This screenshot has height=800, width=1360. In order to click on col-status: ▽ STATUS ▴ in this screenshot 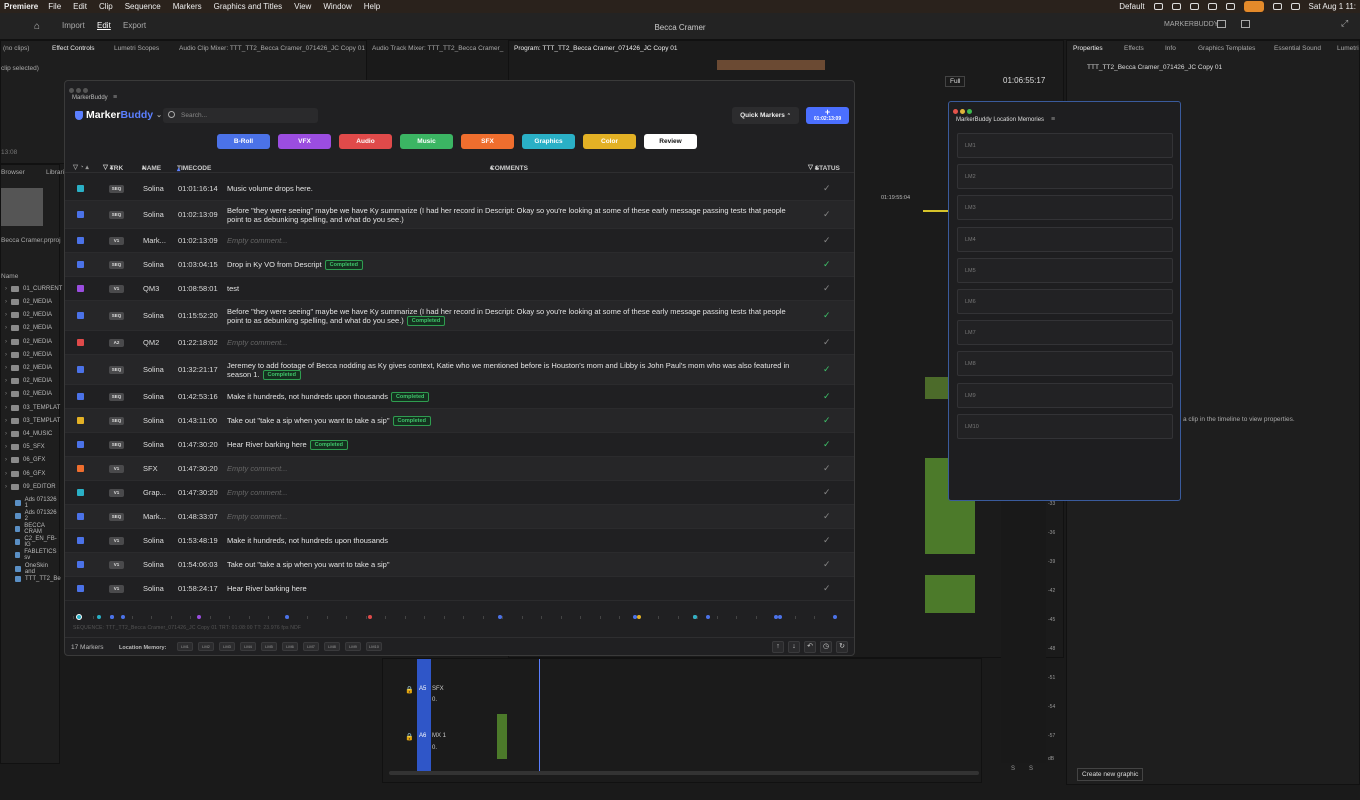, I will do `click(824, 167)`.